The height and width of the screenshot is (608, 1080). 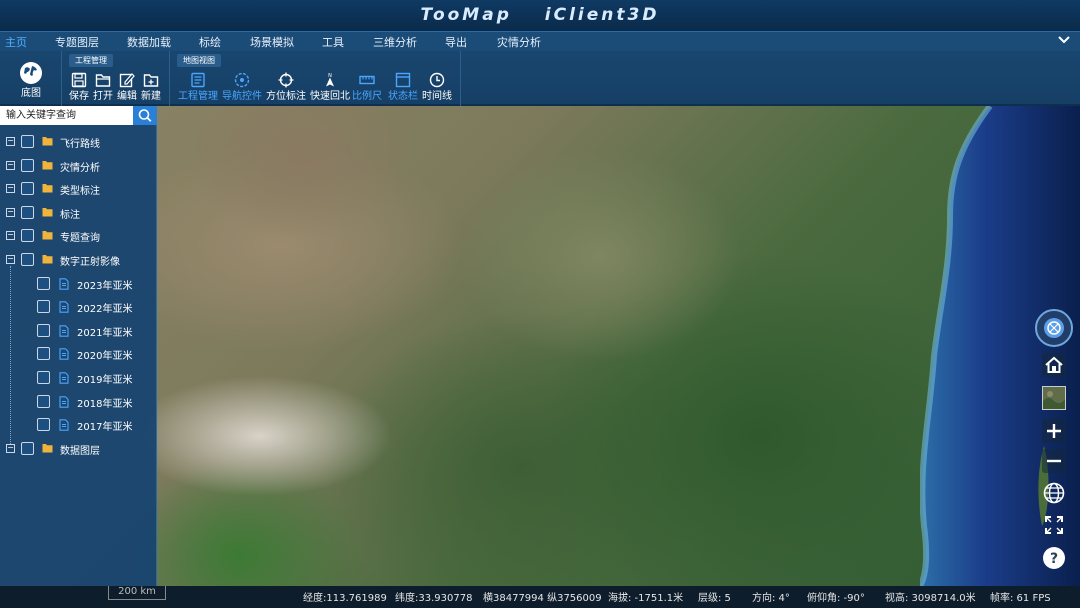 I want to click on tree-layer-node: 2021年亚米, so click(x=78, y=331).